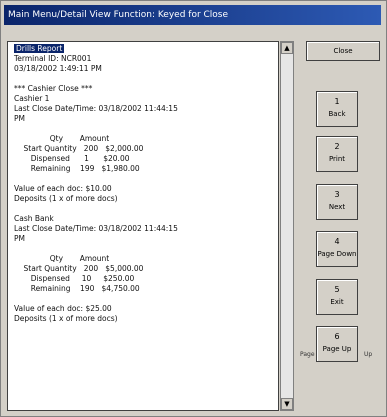 The image size is (387, 417). I want to click on report-line: Dispensed 1 $20.00, so click(144, 159).